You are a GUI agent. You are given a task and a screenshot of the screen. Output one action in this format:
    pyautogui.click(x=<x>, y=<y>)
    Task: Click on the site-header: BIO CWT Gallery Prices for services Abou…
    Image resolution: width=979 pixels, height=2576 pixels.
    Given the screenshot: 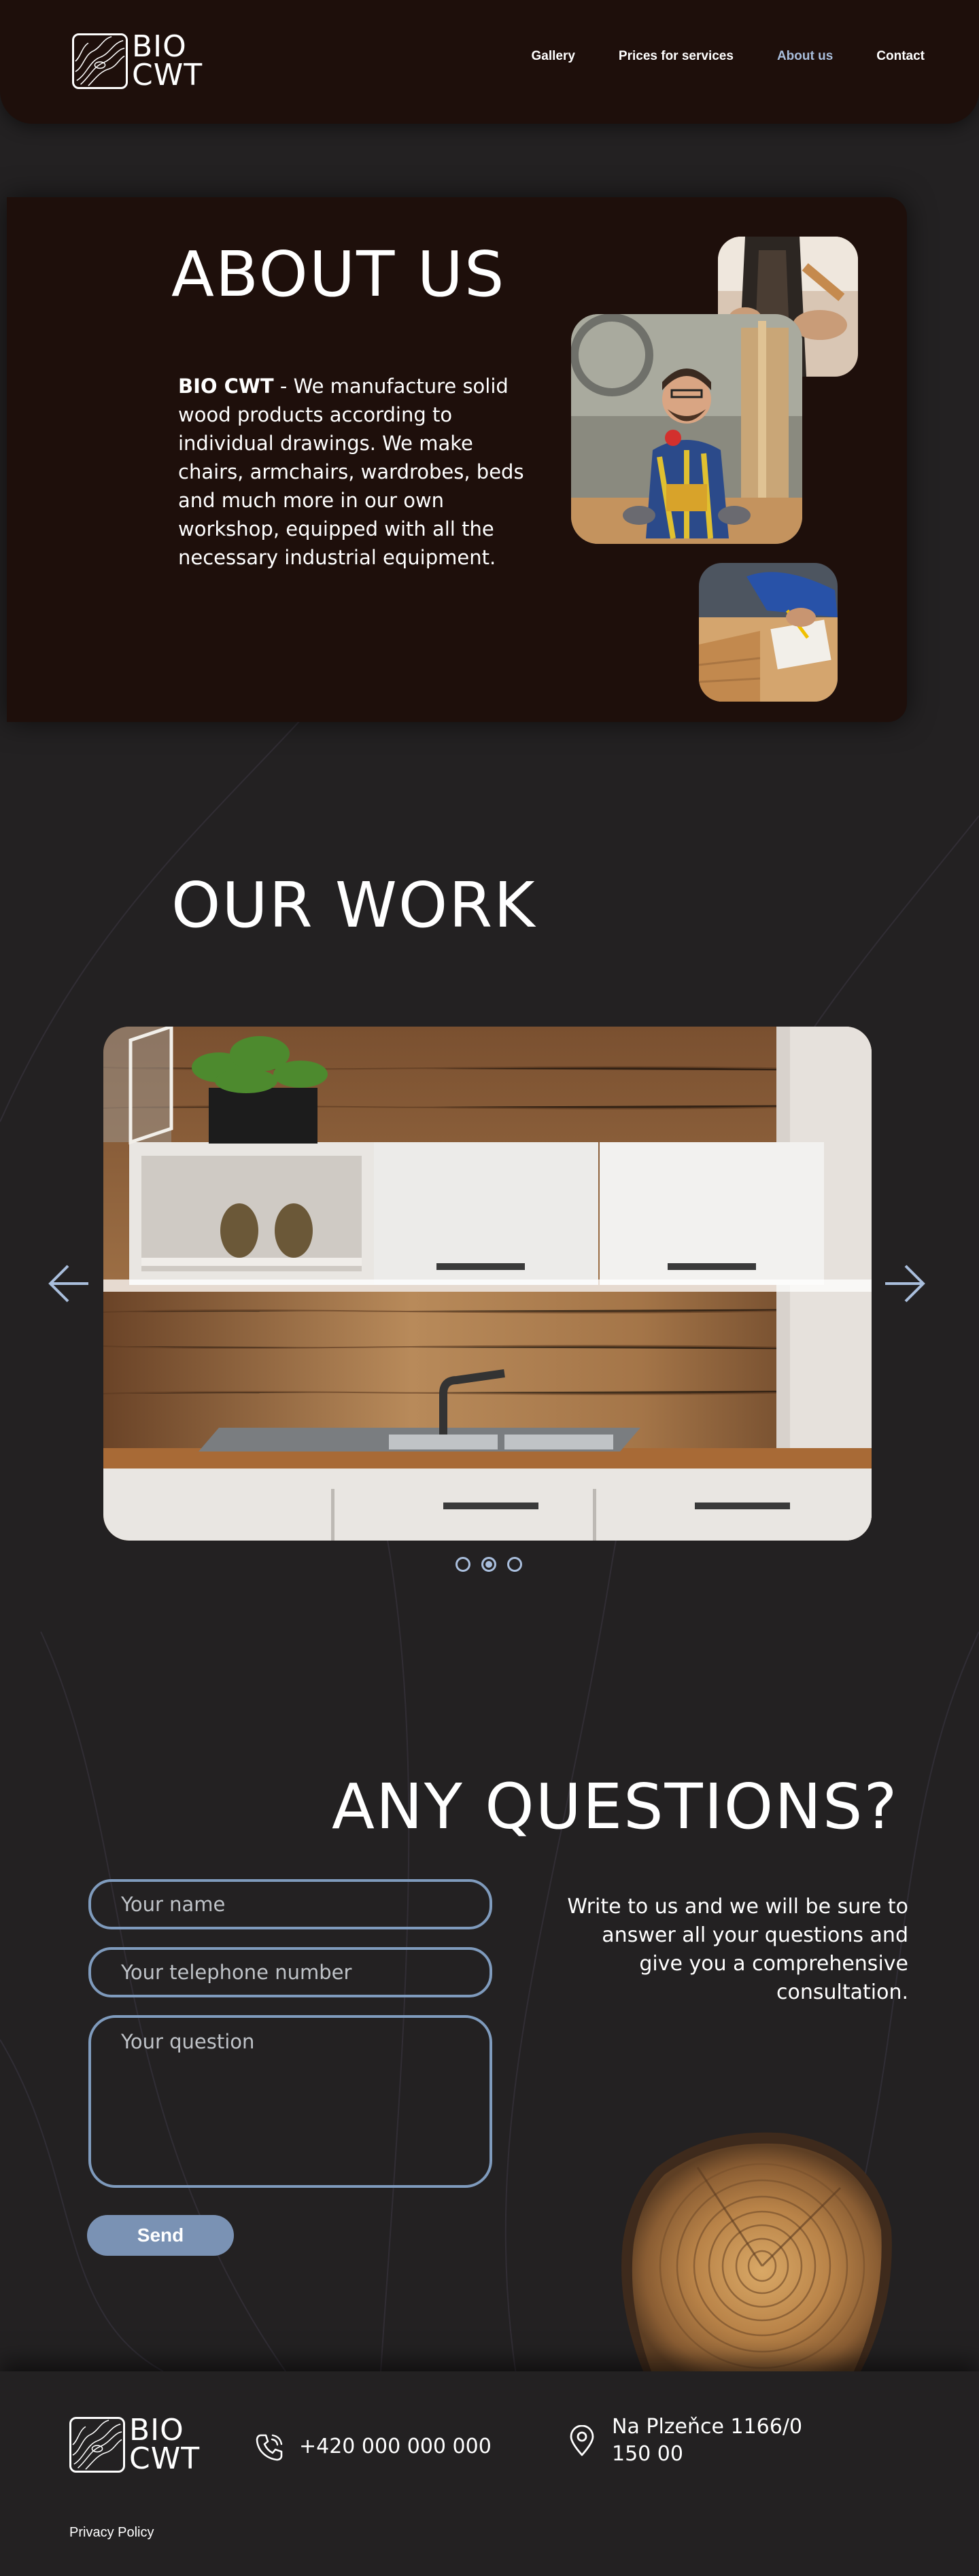 What is the action you would take?
    pyautogui.click(x=489, y=62)
    